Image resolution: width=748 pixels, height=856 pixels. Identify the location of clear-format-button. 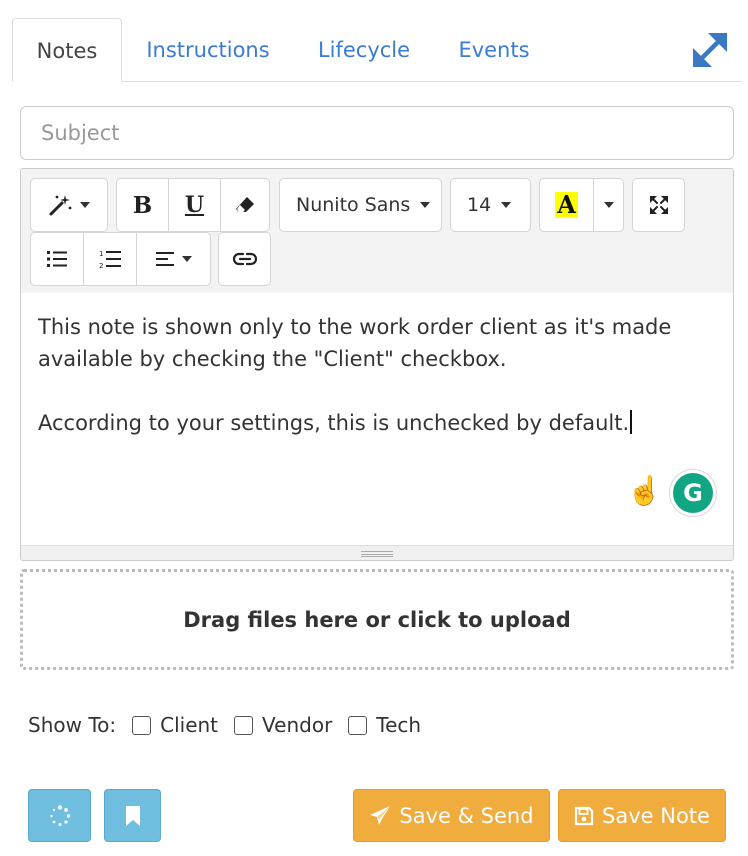
(245, 205).